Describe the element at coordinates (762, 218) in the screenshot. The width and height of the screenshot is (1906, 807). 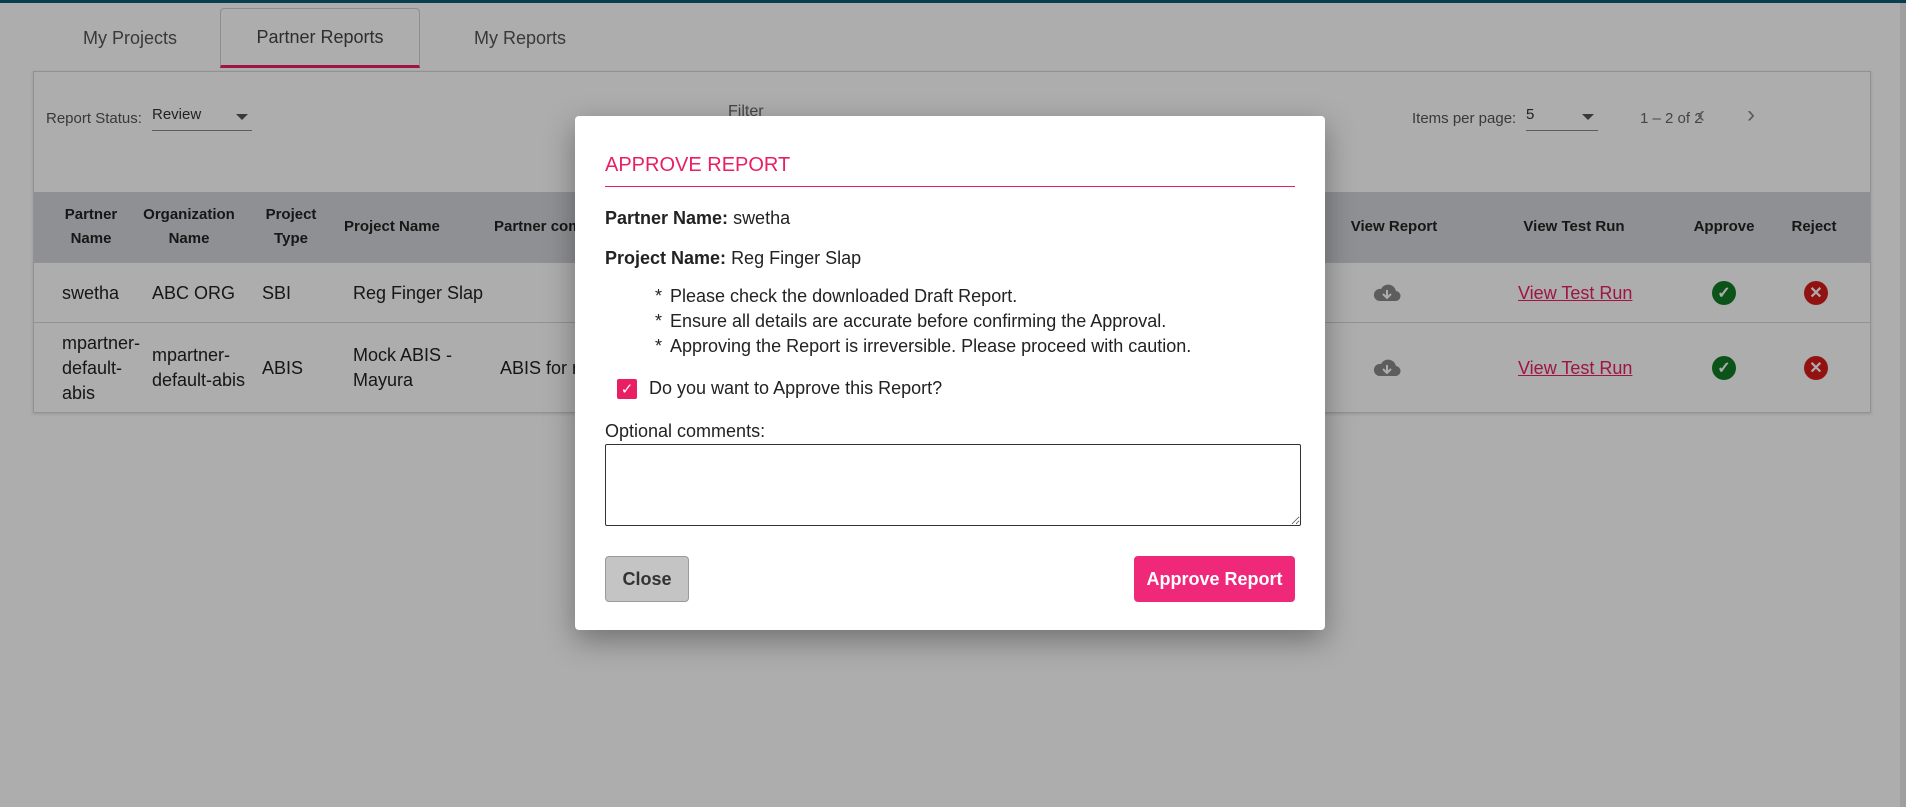
I see `partner-name-value: swetha` at that location.